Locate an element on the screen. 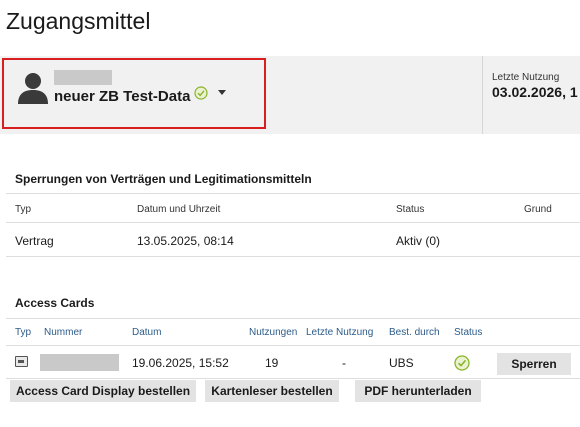 The image size is (580, 427). blocks-divider-bottom is located at coordinates (293, 256).